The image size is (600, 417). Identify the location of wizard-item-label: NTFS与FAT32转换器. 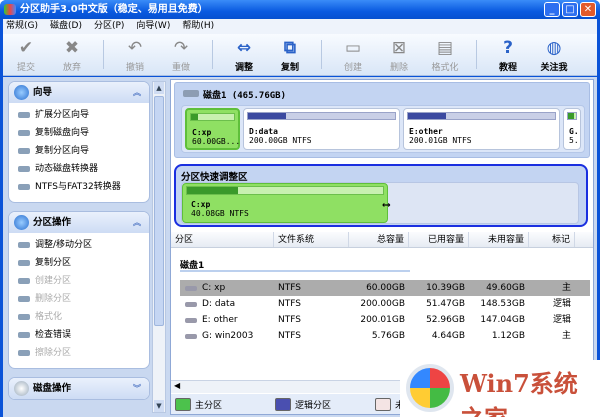
(78, 187).